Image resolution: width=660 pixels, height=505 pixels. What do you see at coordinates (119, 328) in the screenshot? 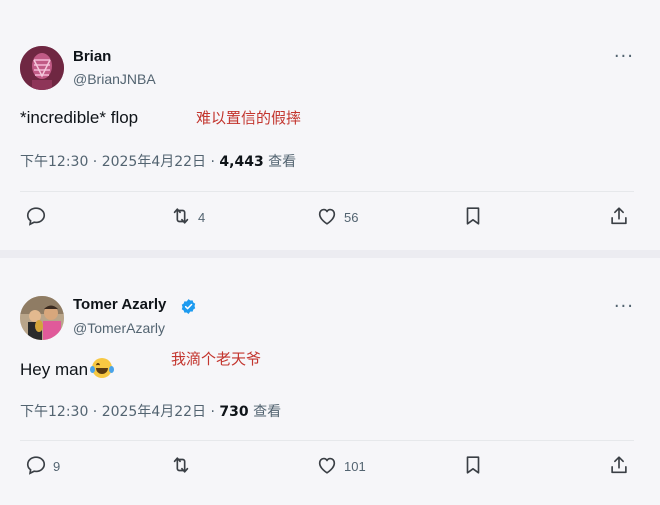
I see `user-handle: @TomerAzarly` at bounding box center [119, 328].